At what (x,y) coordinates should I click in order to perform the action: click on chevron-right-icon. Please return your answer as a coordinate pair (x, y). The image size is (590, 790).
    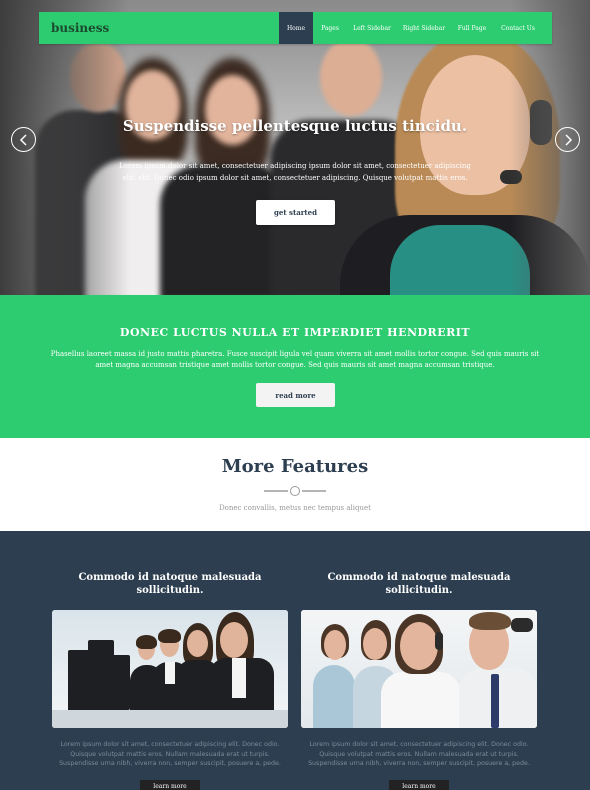
    Looking at the image, I should click on (568, 139).